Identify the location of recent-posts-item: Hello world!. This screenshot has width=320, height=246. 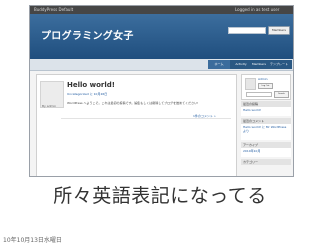
(266, 111).